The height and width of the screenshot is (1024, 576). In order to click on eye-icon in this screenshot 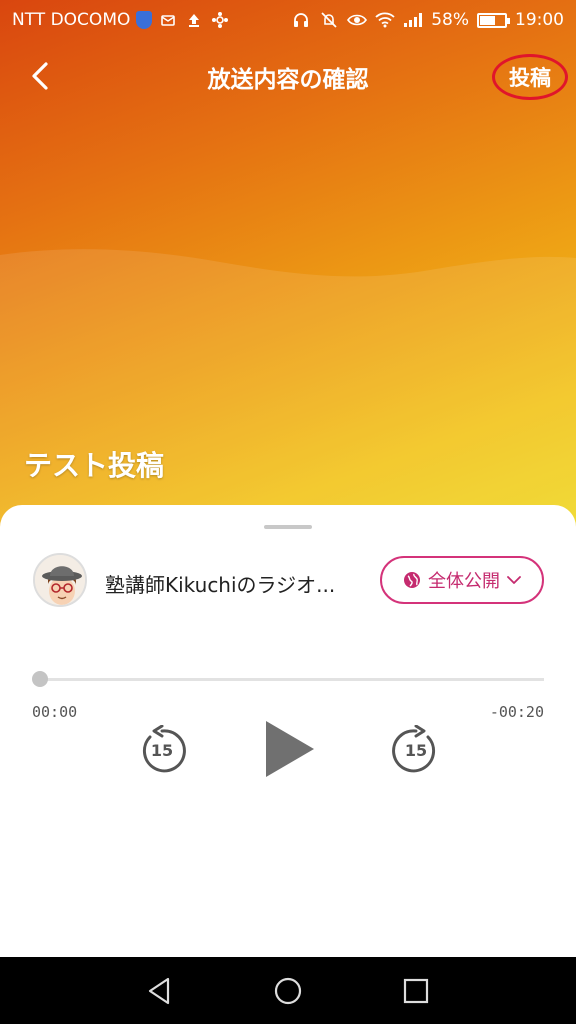, I will do `click(357, 20)`.